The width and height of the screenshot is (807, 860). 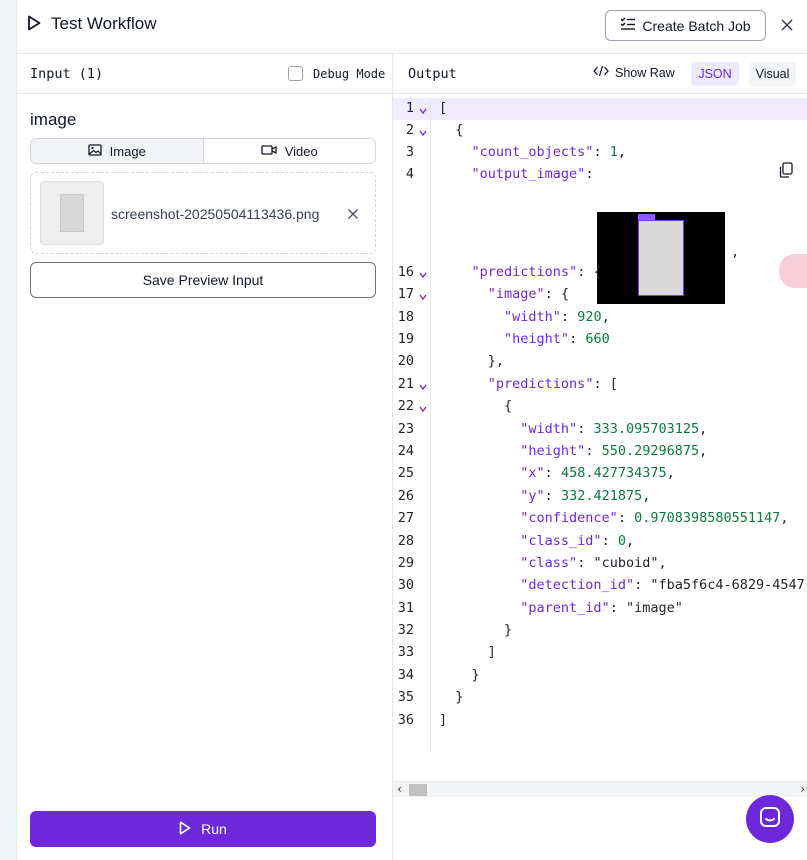 I want to click on line-number: 32, so click(x=405, y=630).